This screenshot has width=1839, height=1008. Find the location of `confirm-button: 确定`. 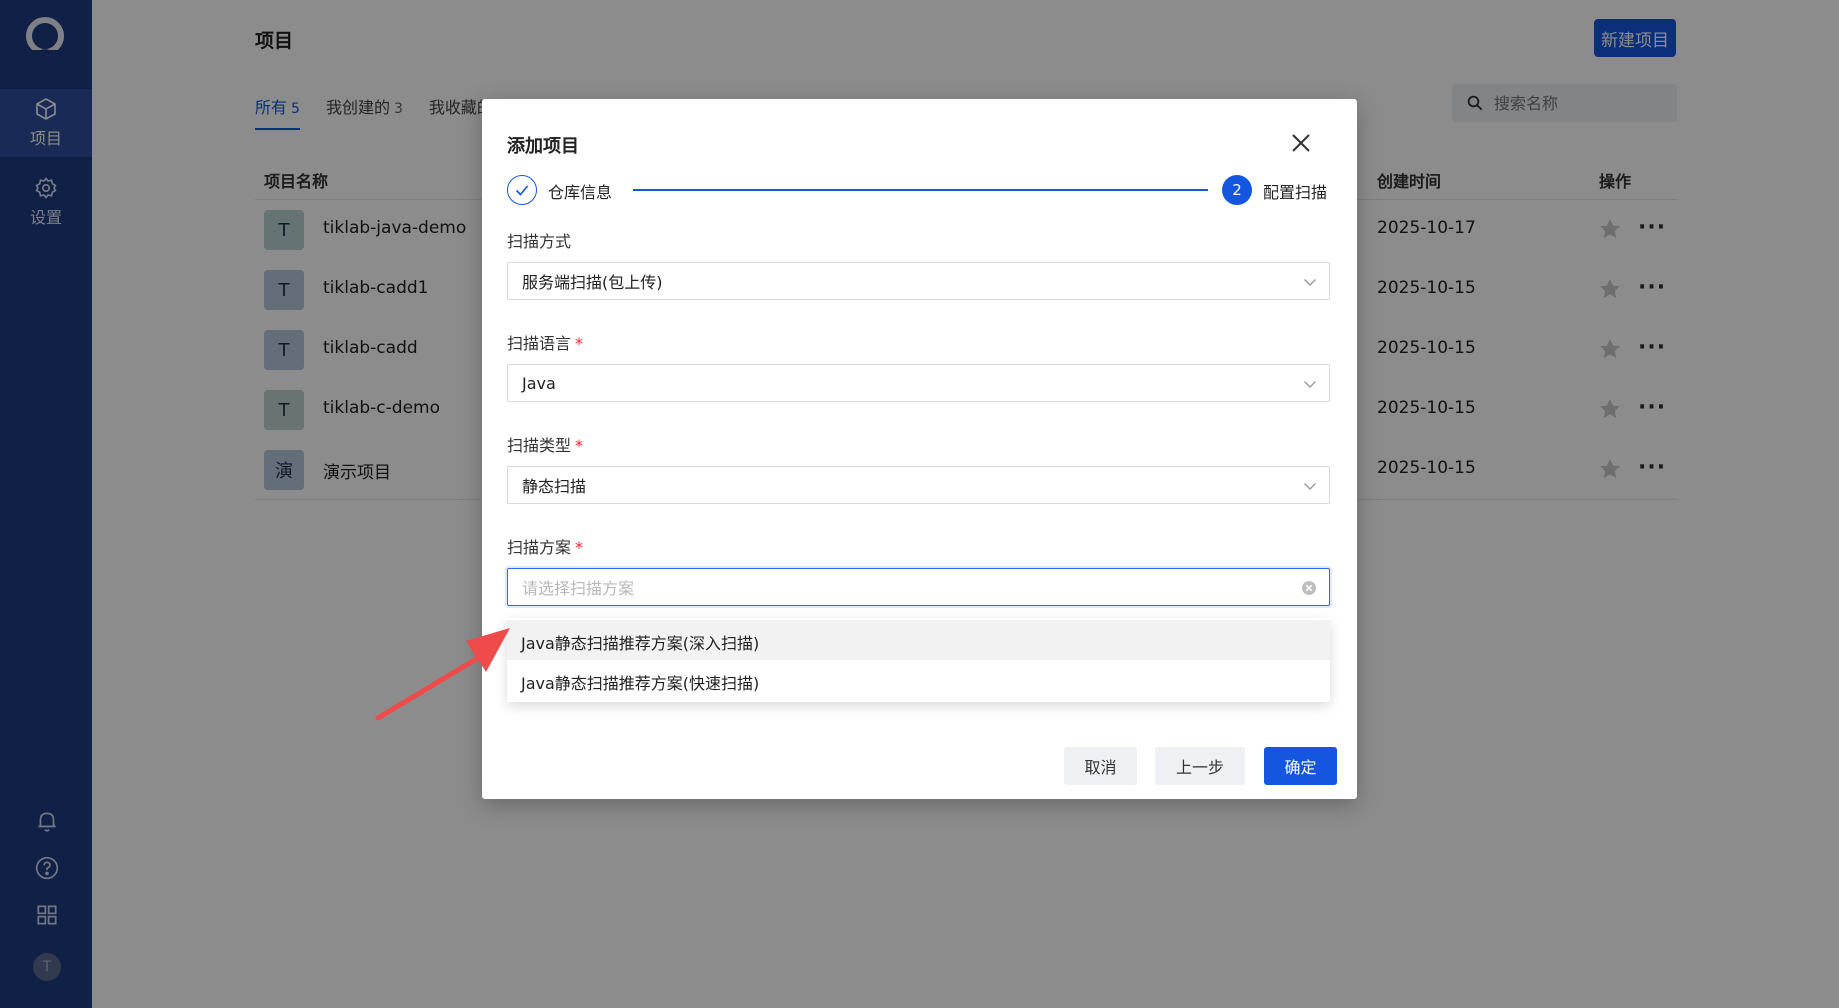

confirm-button: 确定 is located at coordinates (1300, 766).